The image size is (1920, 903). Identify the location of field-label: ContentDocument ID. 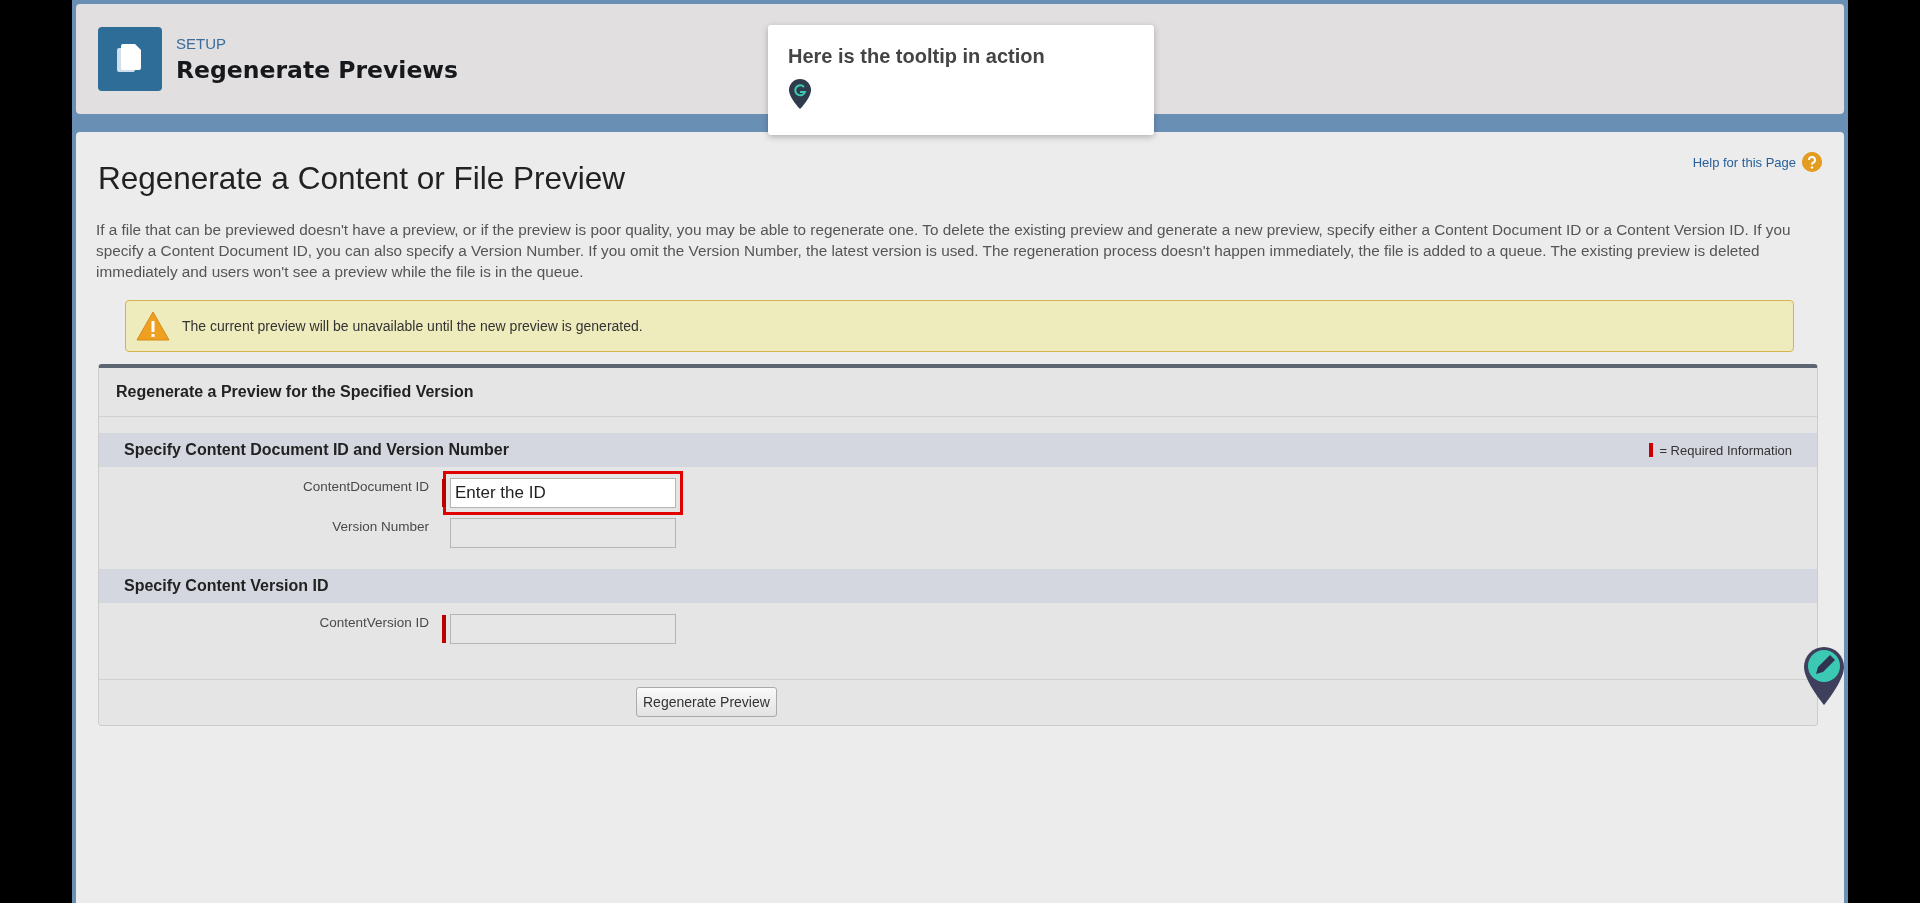
(365, 486).